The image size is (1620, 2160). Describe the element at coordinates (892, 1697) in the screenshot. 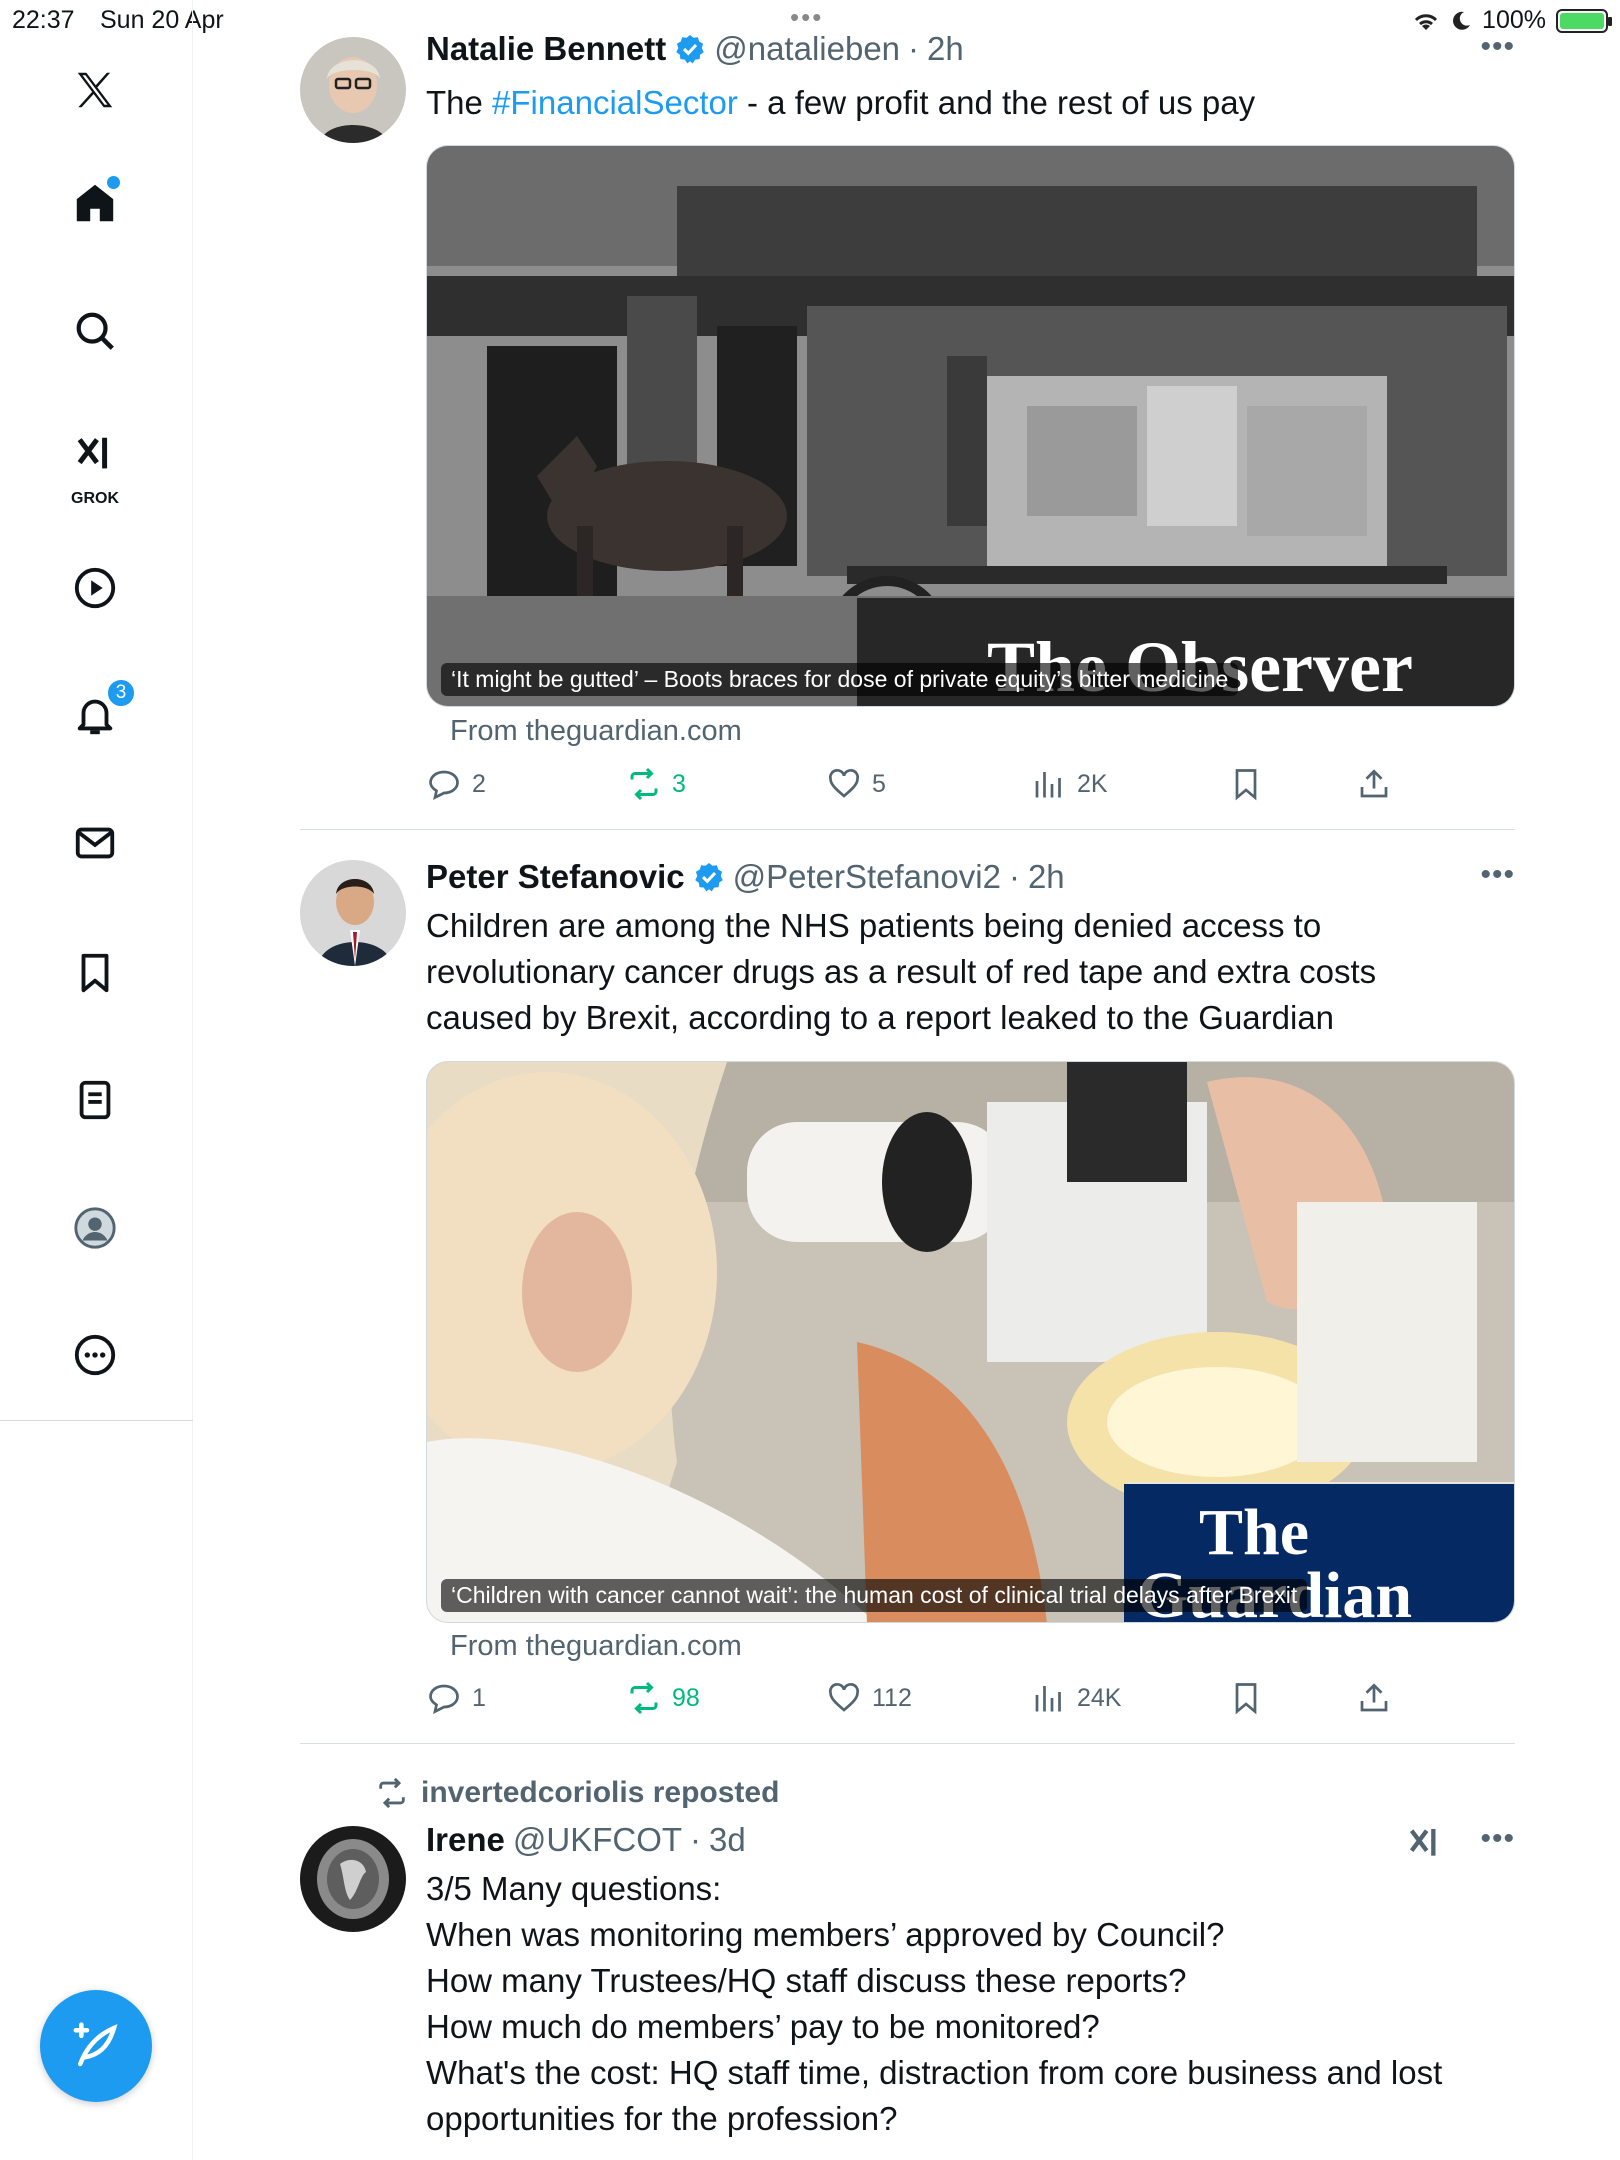

I see `like-count: 112` at that location.